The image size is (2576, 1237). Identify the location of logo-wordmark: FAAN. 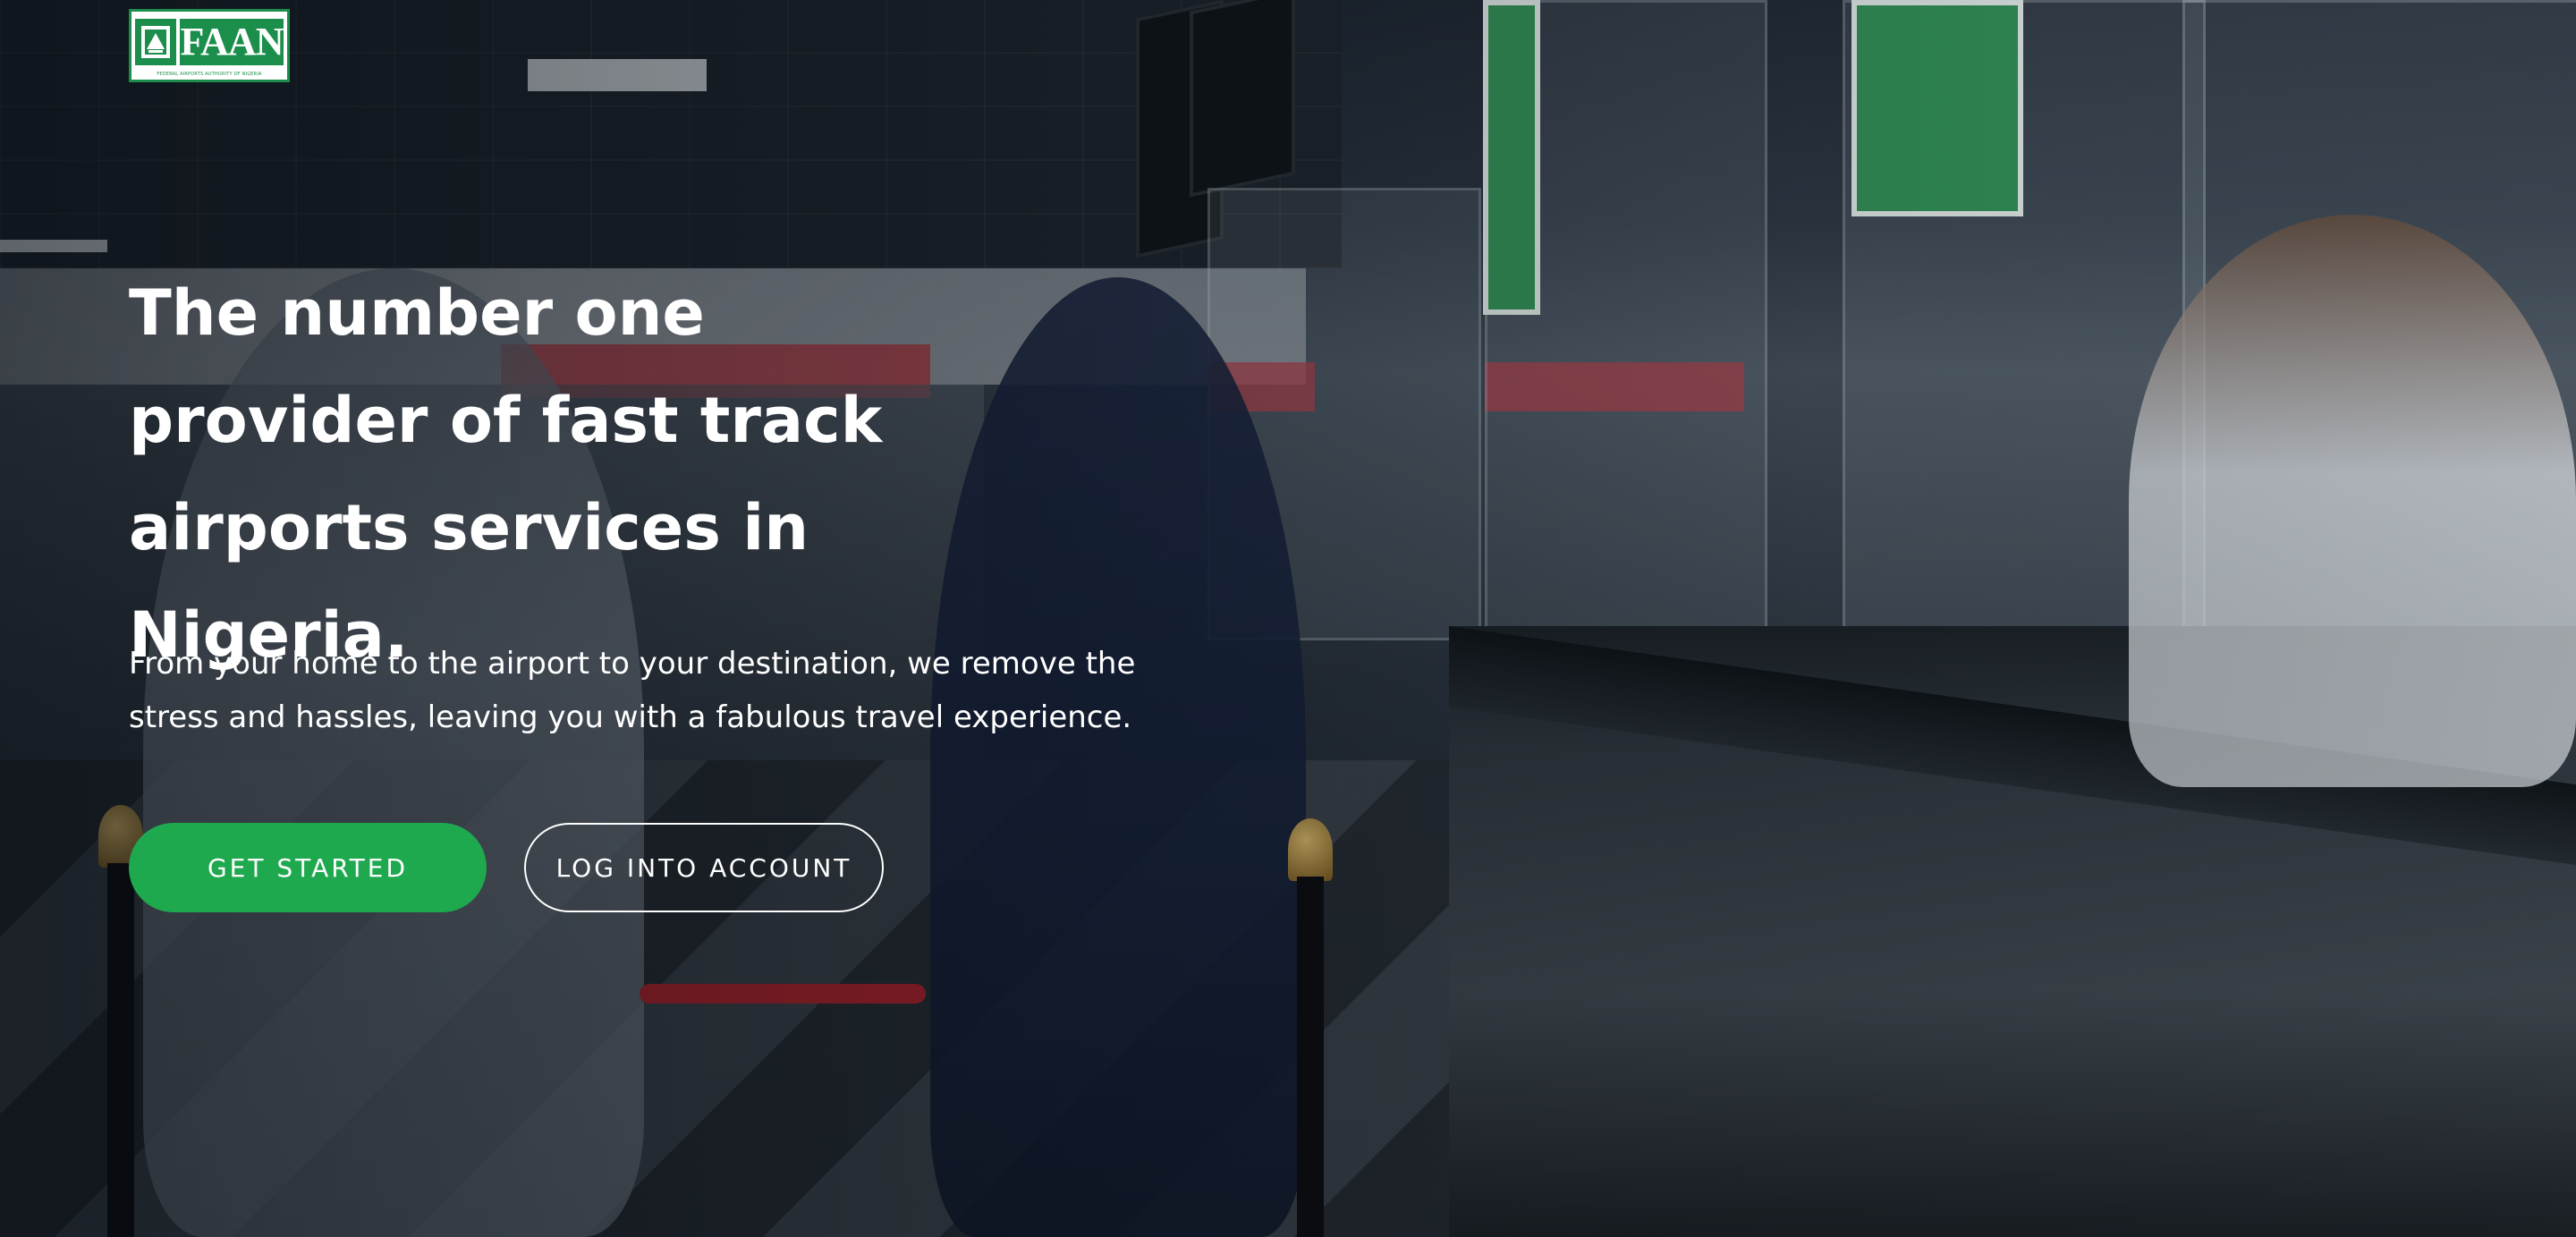
(232, 41).